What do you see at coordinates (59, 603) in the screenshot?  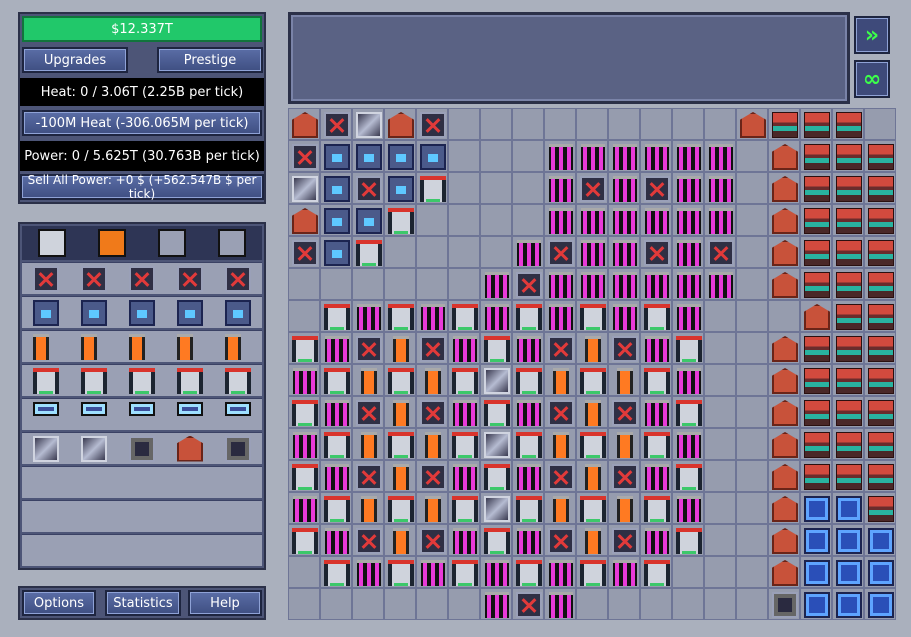 I see `options-button: Options` at bounding box center [59, 603].